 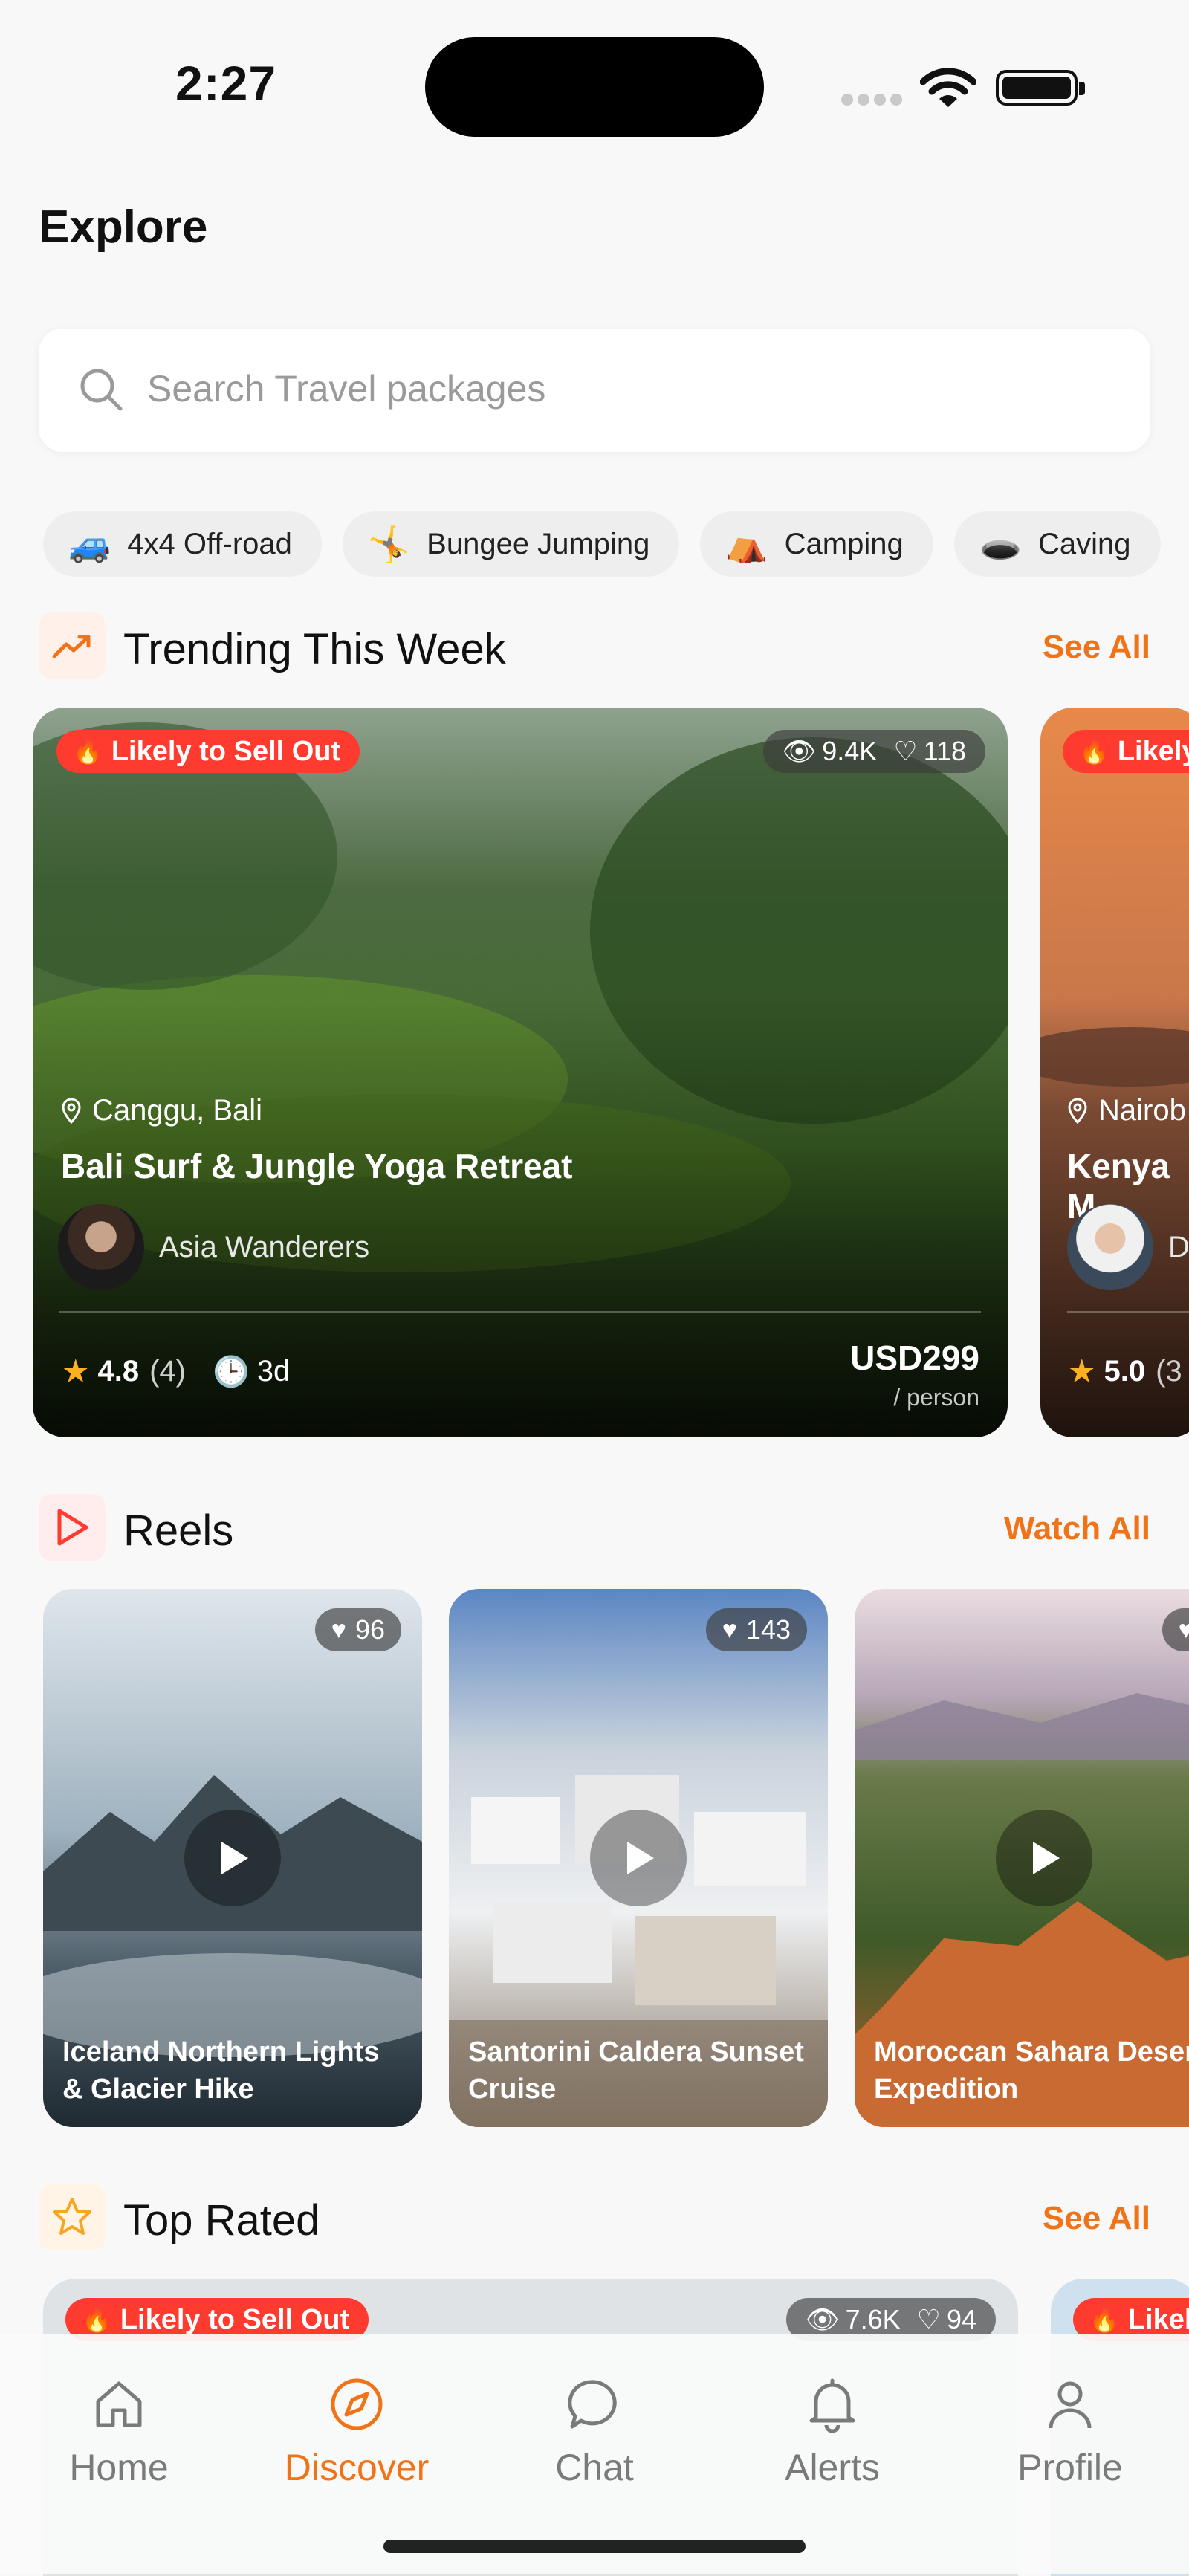 What do you see at coordinates (273, 1371) in the screenshot?
I see `duration: 3d` at bounding box center [273, 1371].